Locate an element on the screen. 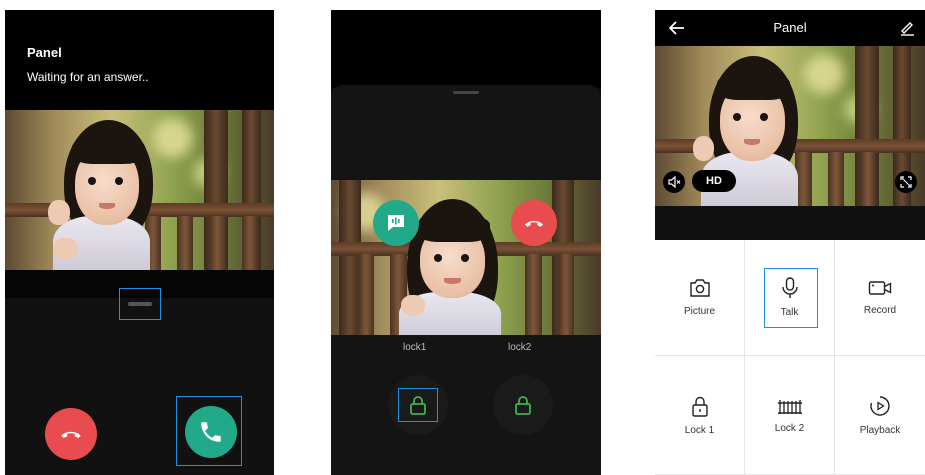  playback-action: Playback is located at coordinates (880, 415).